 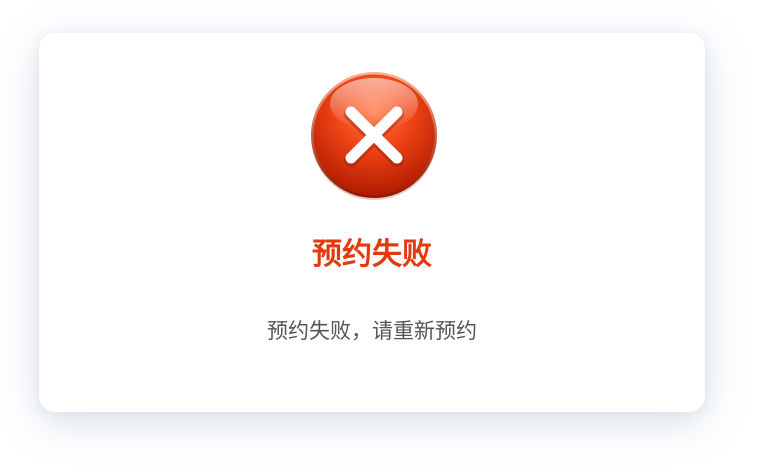 What do you see at coordinates (374, 136) in the screenshot?
I see `close-circle-icon` at bounding box center [374, 136].